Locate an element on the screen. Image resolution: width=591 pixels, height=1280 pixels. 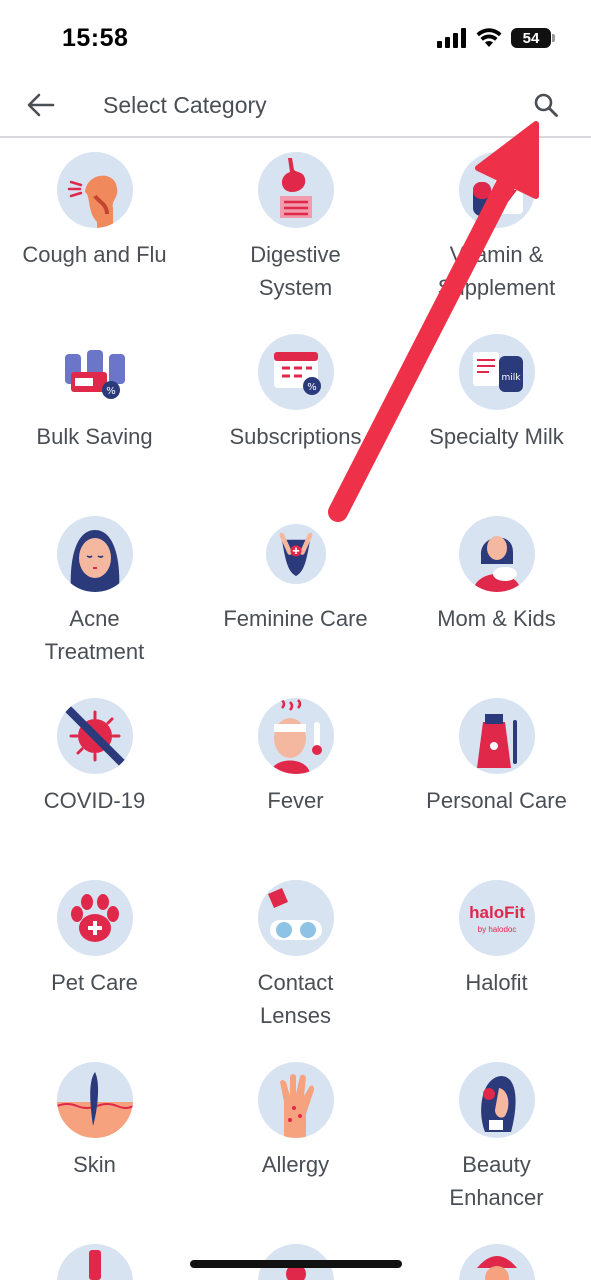
category-mom-kids: Mom & Kids is located at coordinates (494, 575).